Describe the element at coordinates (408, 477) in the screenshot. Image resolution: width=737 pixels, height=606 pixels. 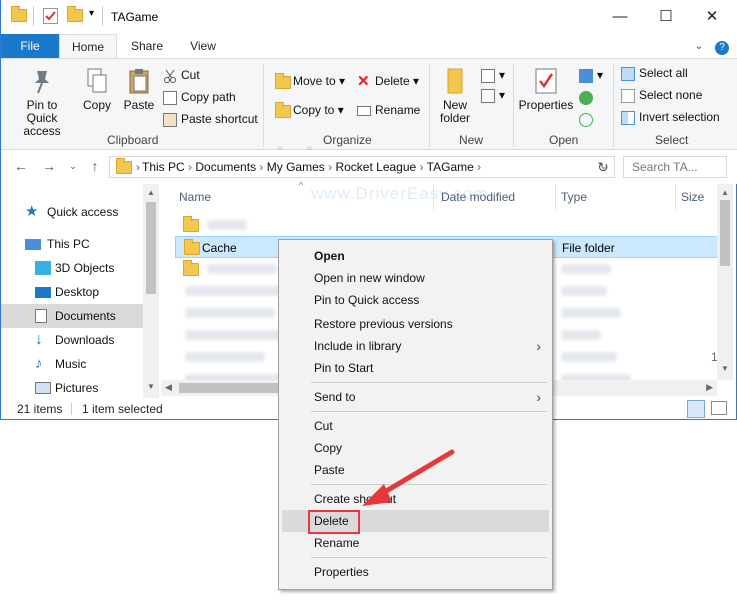
I see `annotation-arrow-icon` at that location.